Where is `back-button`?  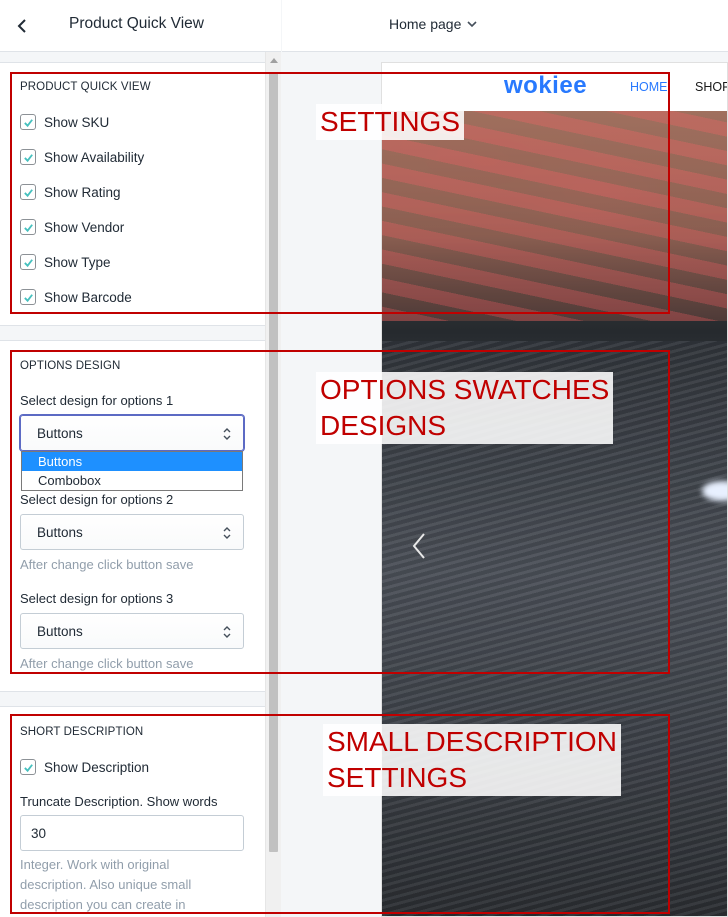
back-button is located at coordinates (22, 26).